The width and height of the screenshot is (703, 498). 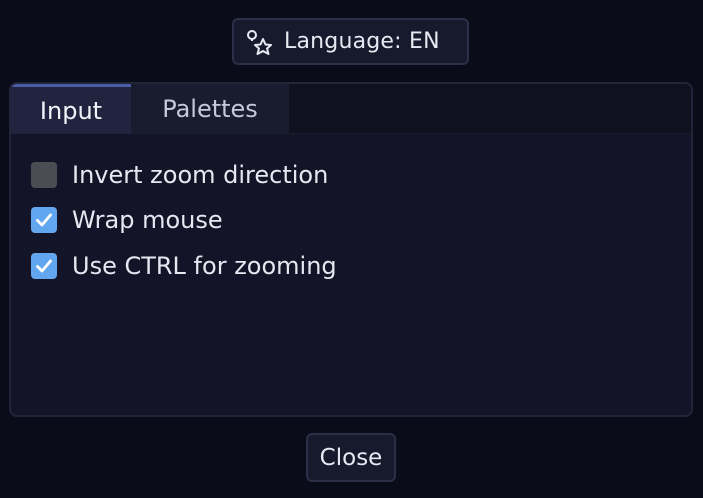 I want to click on option-invert-zoom: Invert zoom direction, so click(x=184, y=175).